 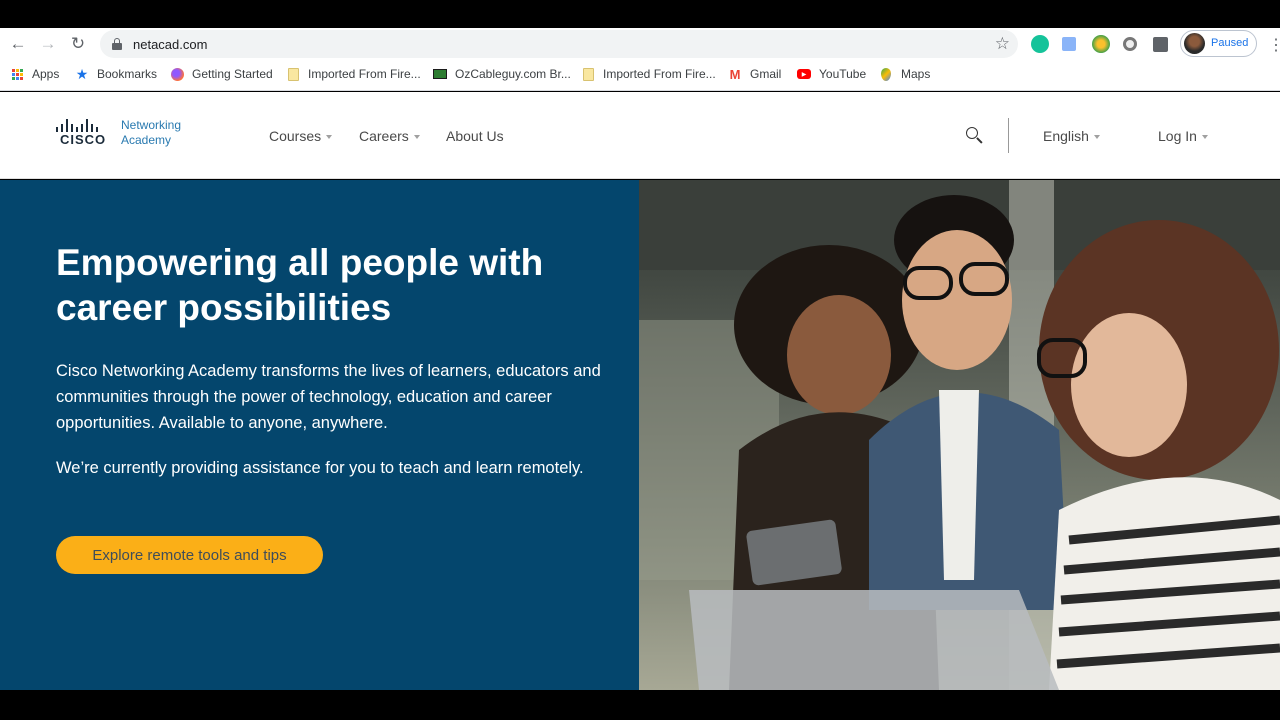 I want to click on avatar, so click(x=1194, y=43).